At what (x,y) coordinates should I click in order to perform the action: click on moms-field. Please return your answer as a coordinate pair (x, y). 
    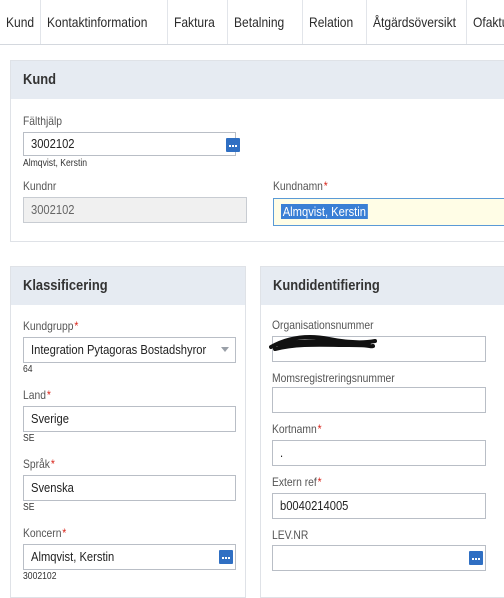
    Looking at the image, I should click on (379, 400).